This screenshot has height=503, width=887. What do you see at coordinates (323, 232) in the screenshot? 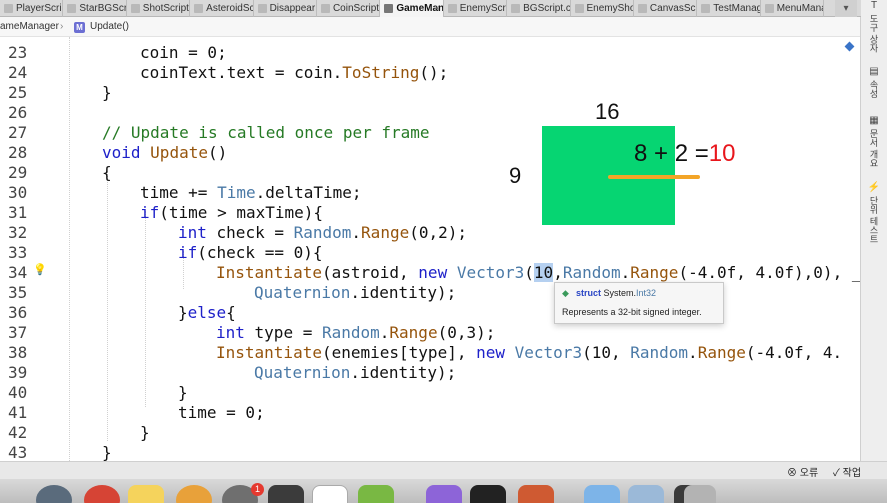
I see `code-line-32: int check = Random.Range(0,2);` at bounding box center [323, 232].